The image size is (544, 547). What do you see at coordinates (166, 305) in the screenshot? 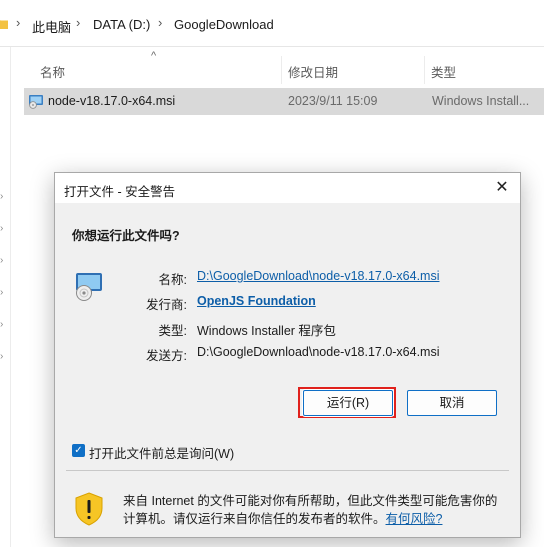
I see `publisher-label: 发行商:` at bounding box center [166, 305].